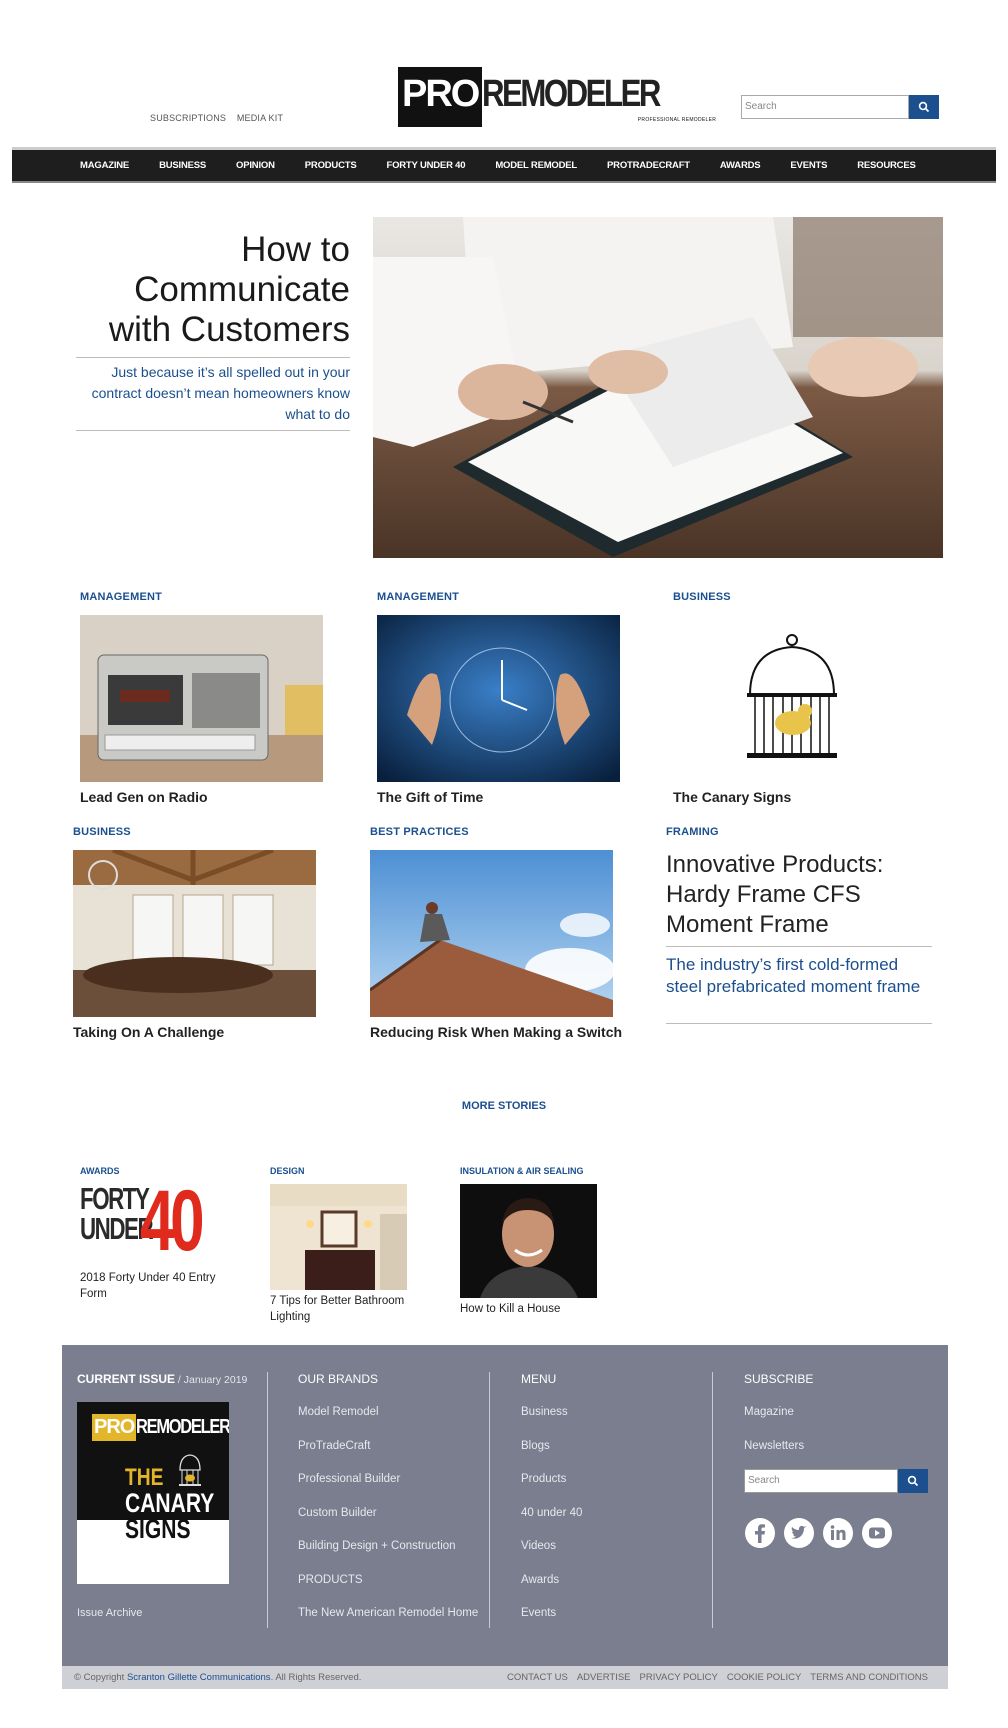  What do you see at coordinates (808, 165) in the screenshot?
I see `nav-events: EVENTS` at bounding box center [808, 165].